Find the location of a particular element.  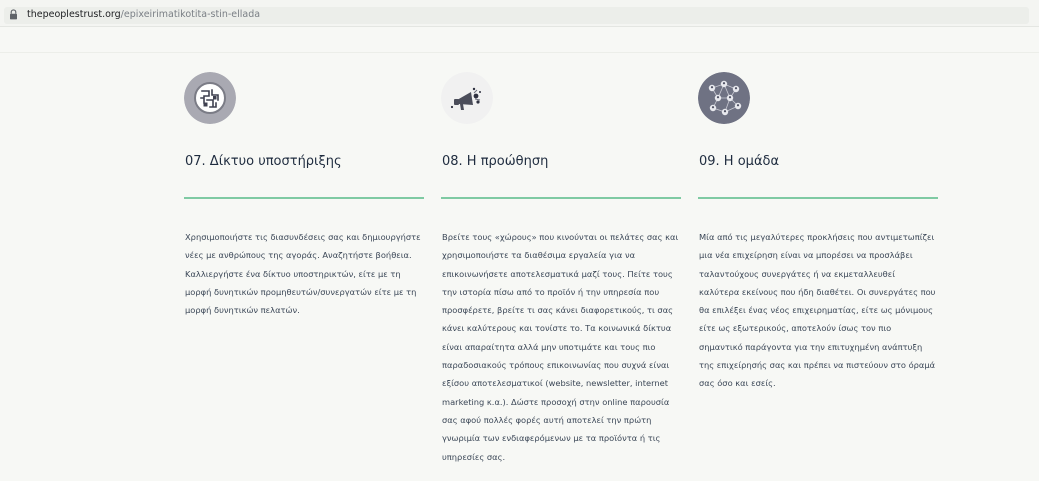

feature-title: 08. Η προώθηση is located at coordinates (495, 161).